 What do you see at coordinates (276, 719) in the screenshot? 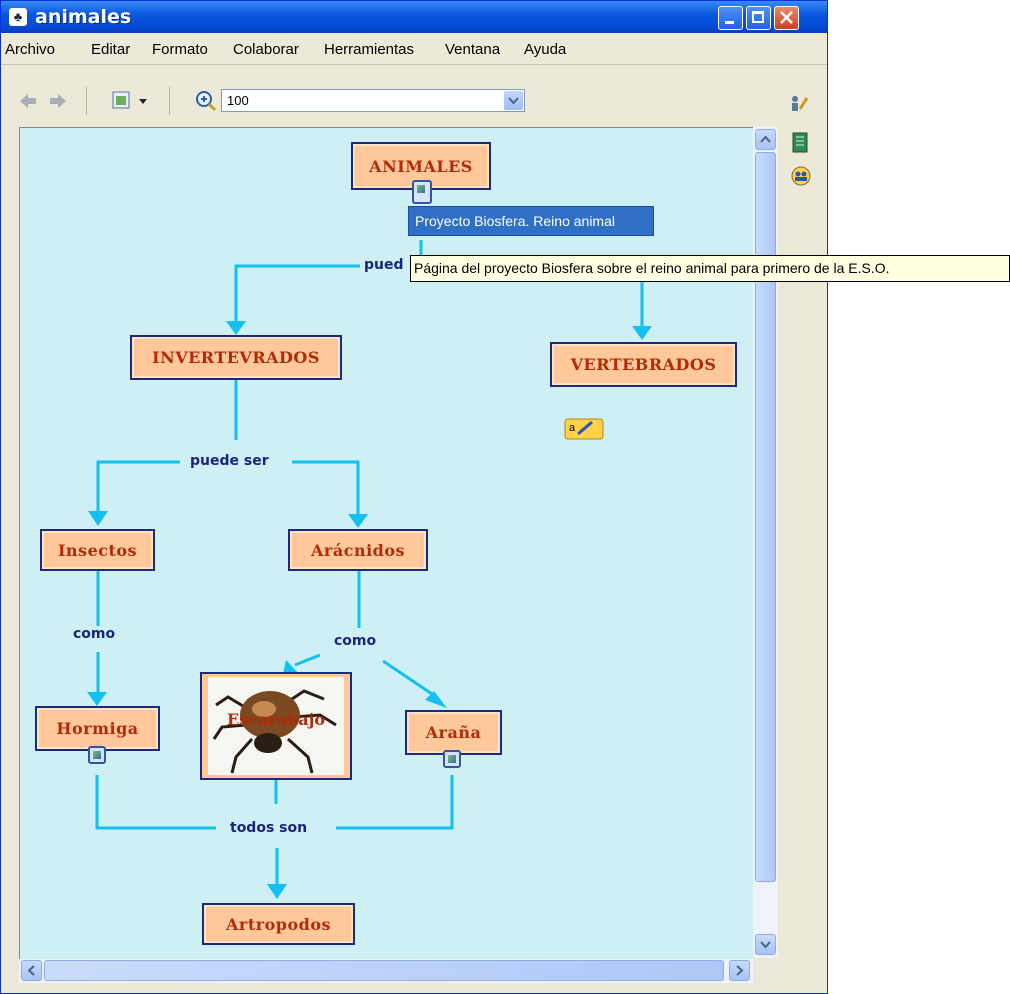
I see `concept-escarabajo-label: Escarabajo` at bounding box center [276, 719].